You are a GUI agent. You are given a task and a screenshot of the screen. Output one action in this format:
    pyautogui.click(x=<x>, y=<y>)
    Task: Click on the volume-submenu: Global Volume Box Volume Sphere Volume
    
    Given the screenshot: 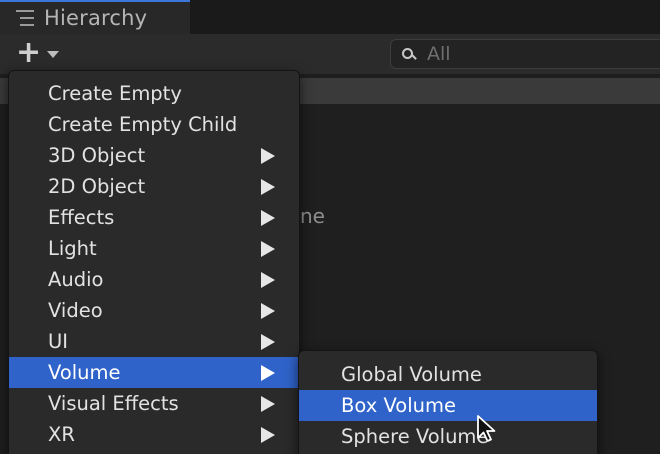 What is the action you would take?
    pyautogui.click(x=448, y=402)
    